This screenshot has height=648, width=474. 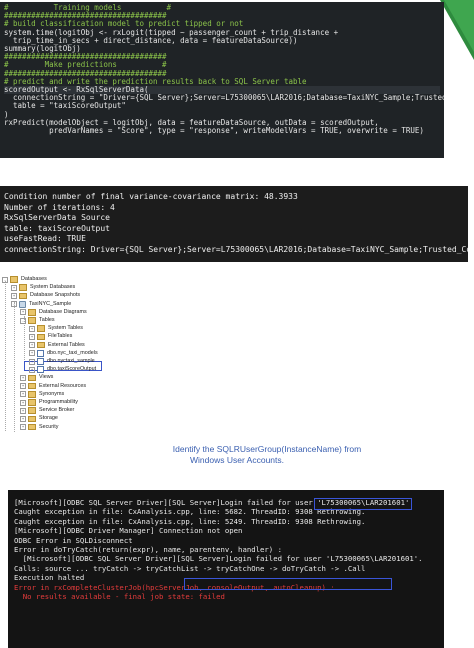 I want to click on tree-node-label: System Databases, so click(x=53, y=287).